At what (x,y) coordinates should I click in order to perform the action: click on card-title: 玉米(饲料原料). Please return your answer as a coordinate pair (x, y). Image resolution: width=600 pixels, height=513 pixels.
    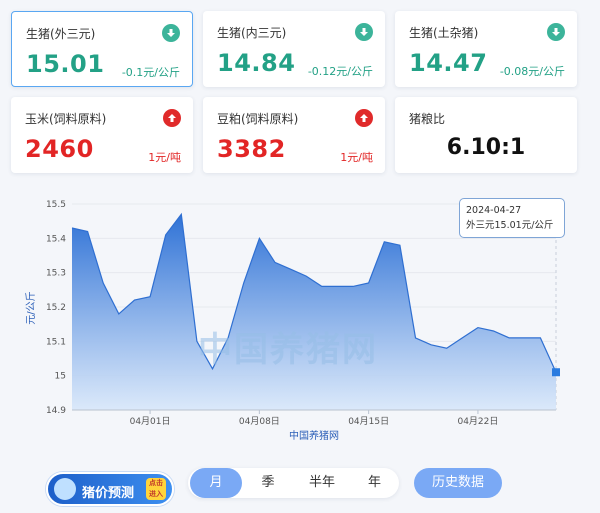
    Looking at the image, I should click on (66, 119).